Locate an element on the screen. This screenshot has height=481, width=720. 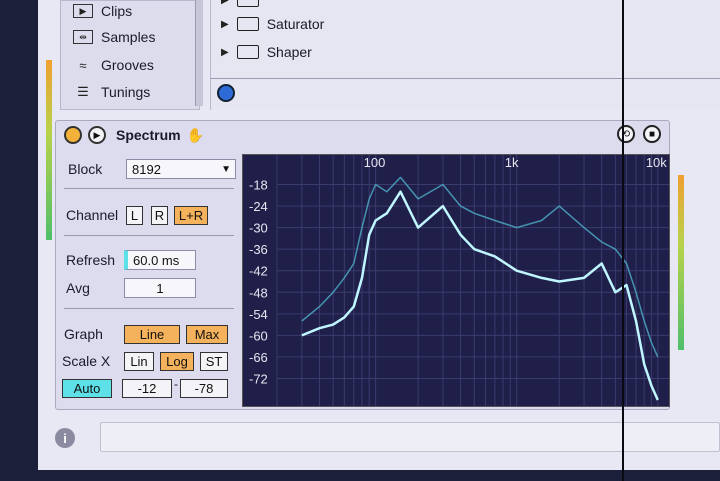
block-label: Block is located at coordinates (85, 169).